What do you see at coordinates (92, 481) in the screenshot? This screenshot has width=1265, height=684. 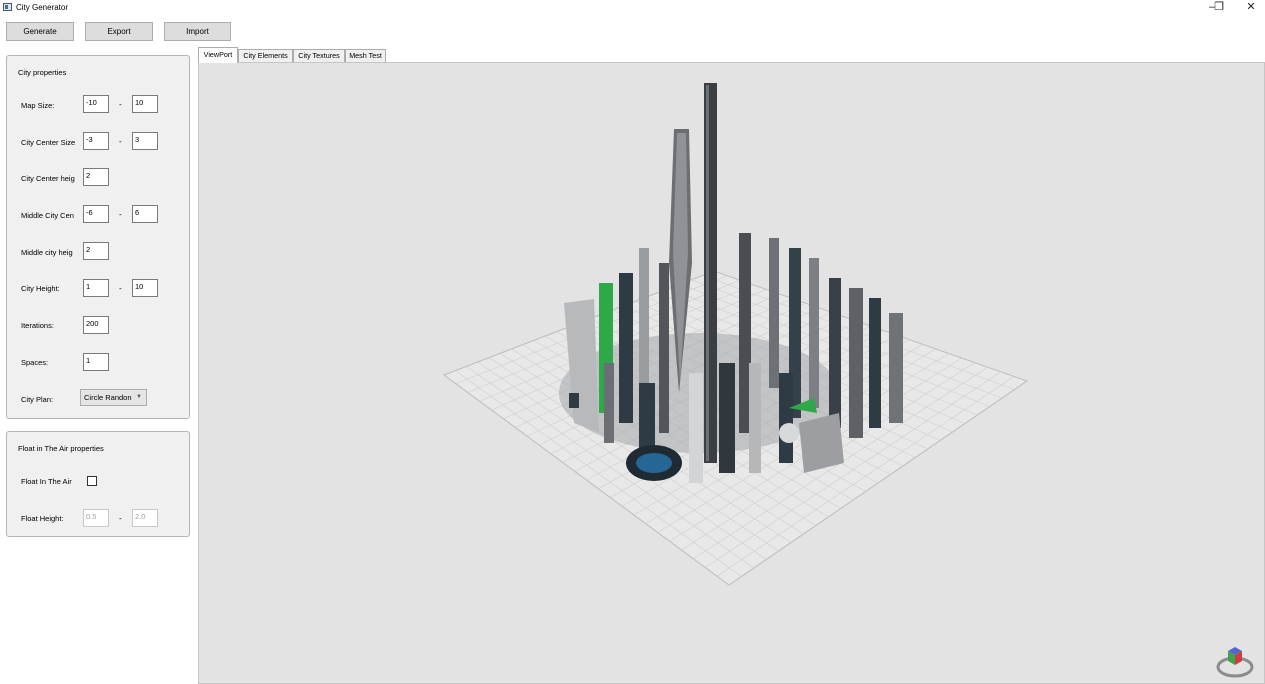 I see `float-in-air-checkbox` at bounding box center [92, 481].